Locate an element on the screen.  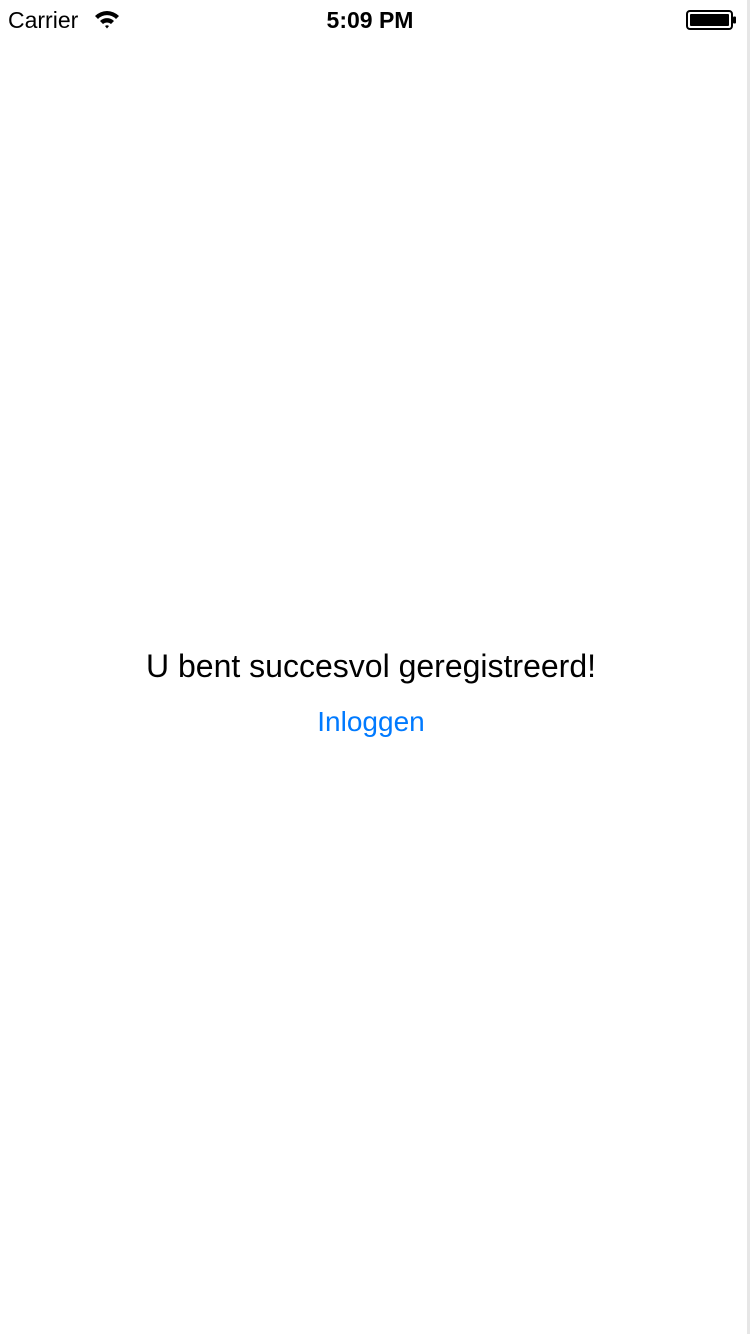
battery-icon is located at coordinates (712, 20).